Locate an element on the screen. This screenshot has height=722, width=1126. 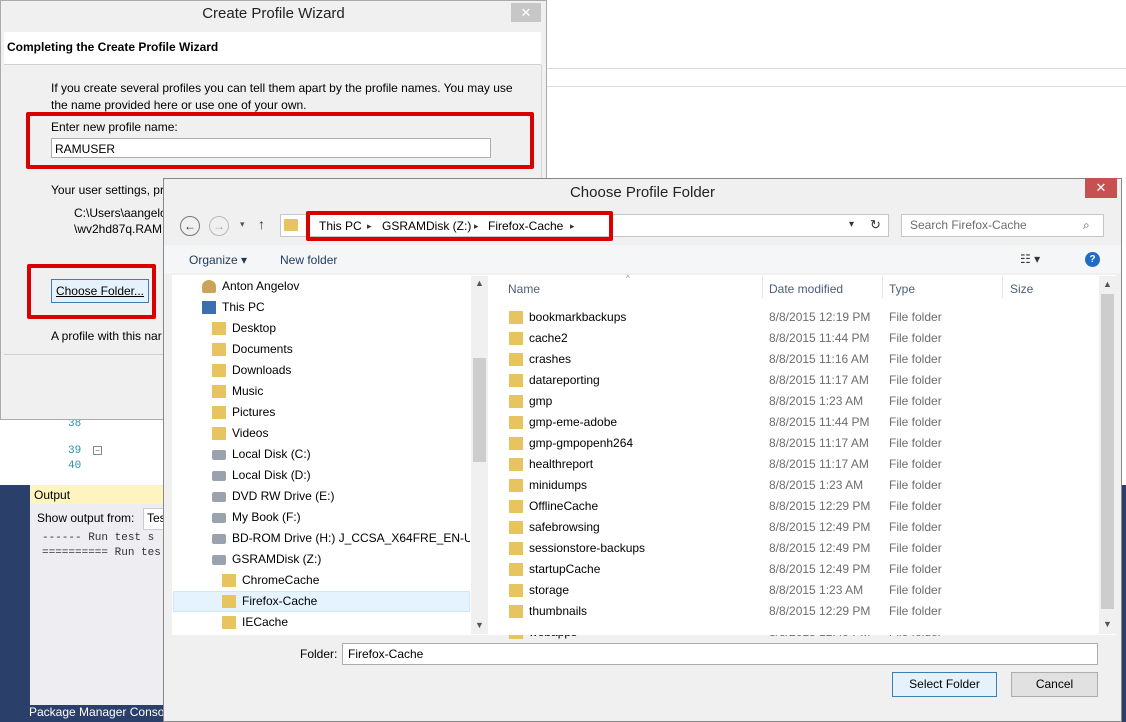
nav-item: Desktop is located at coordinates (341, 328).